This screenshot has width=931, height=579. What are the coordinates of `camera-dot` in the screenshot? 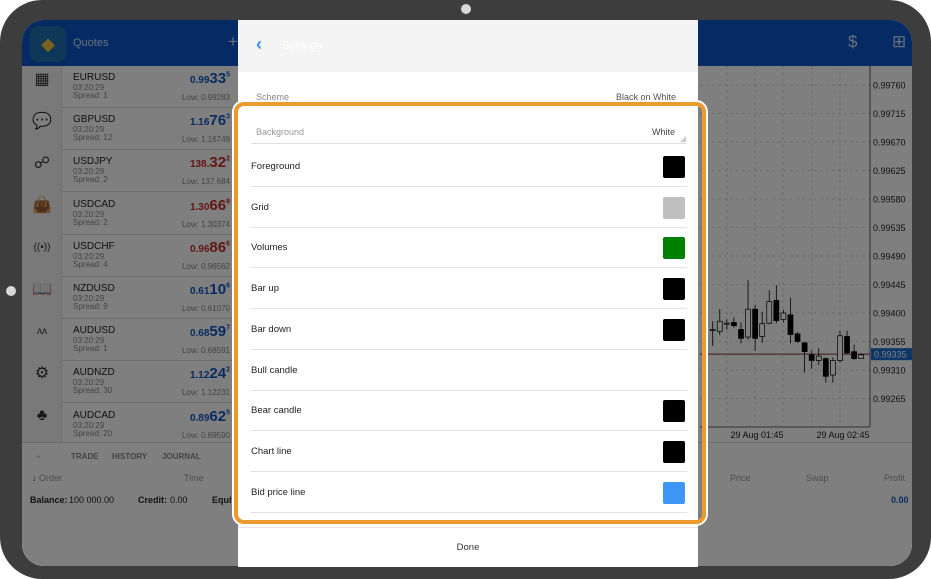 It's located at (466, 9).